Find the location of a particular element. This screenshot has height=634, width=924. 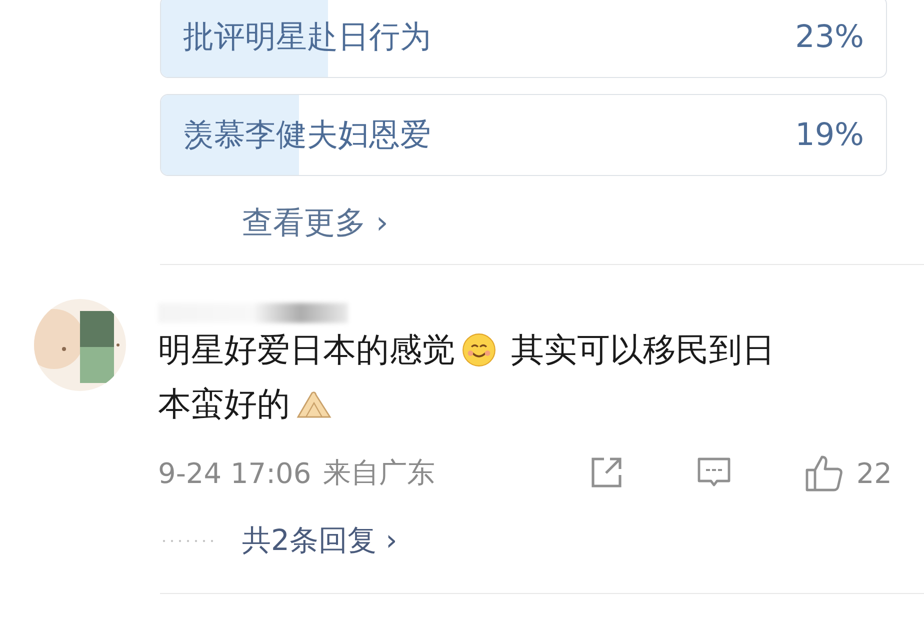

replies-link: 共2条回复 › is located at coordinates (320, 541).